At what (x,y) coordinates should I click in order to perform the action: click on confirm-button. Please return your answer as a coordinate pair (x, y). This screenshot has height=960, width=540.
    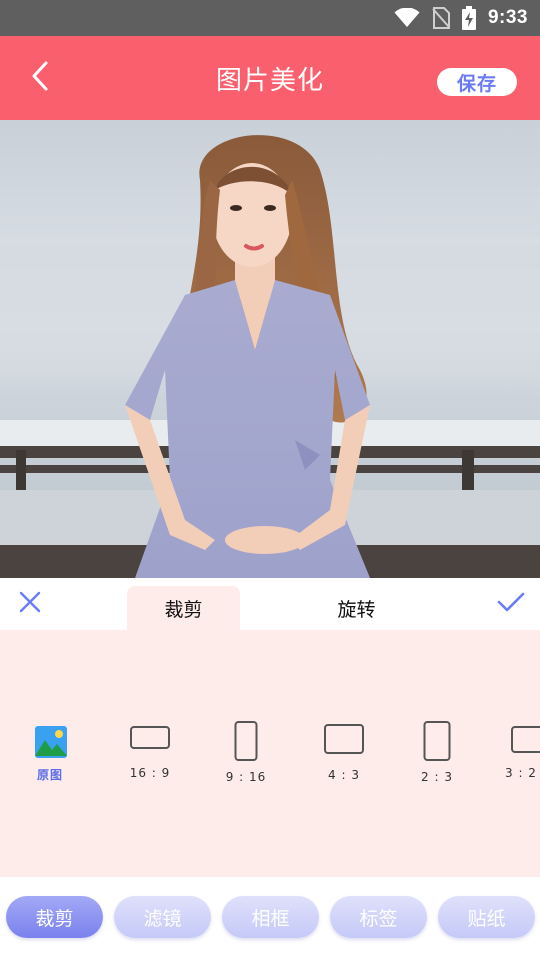
    Looking at the image, I should click on (511, 604).